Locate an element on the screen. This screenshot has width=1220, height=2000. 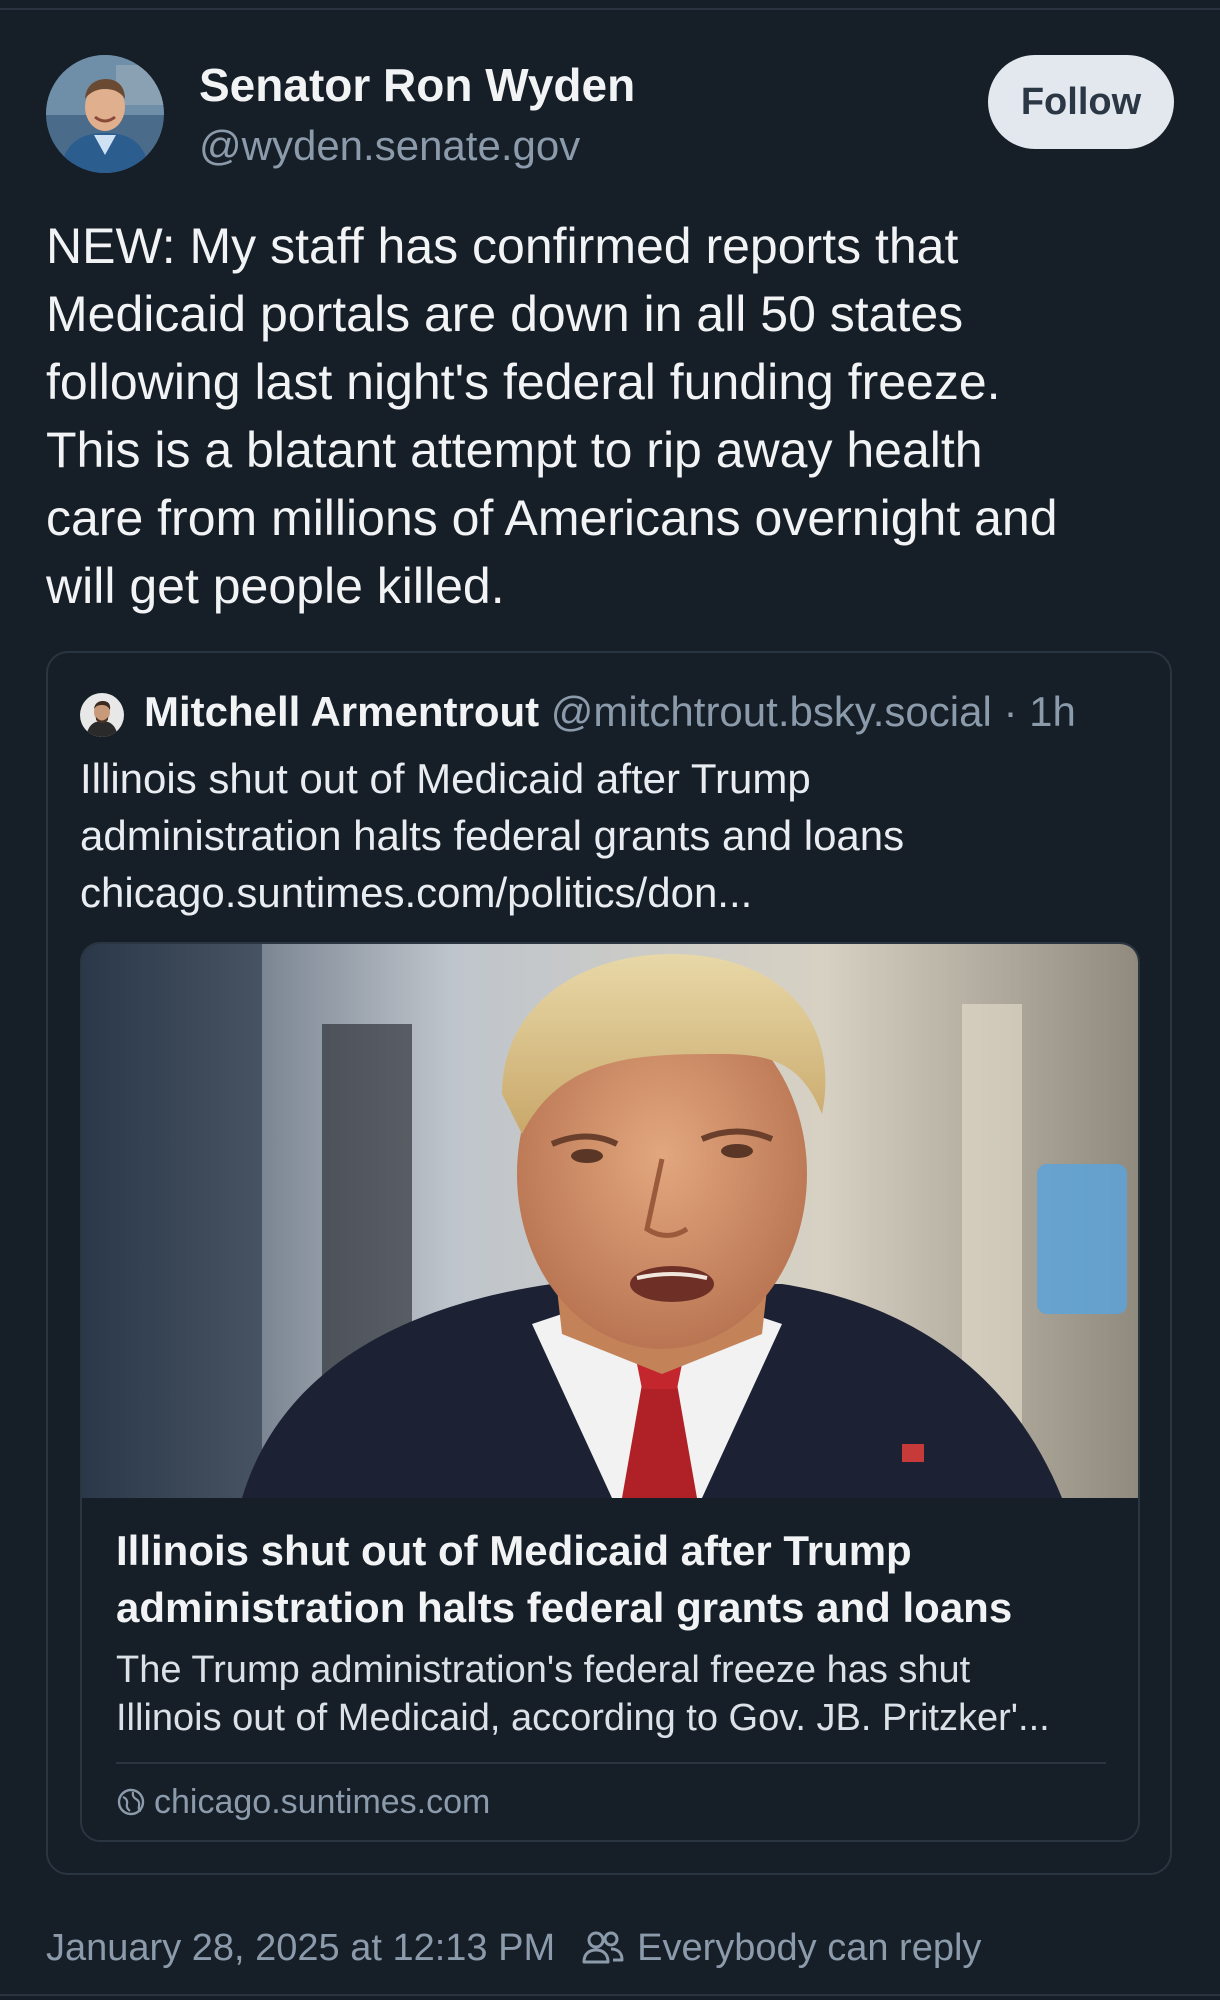
link-divider is located at coordinates (611, 1763).